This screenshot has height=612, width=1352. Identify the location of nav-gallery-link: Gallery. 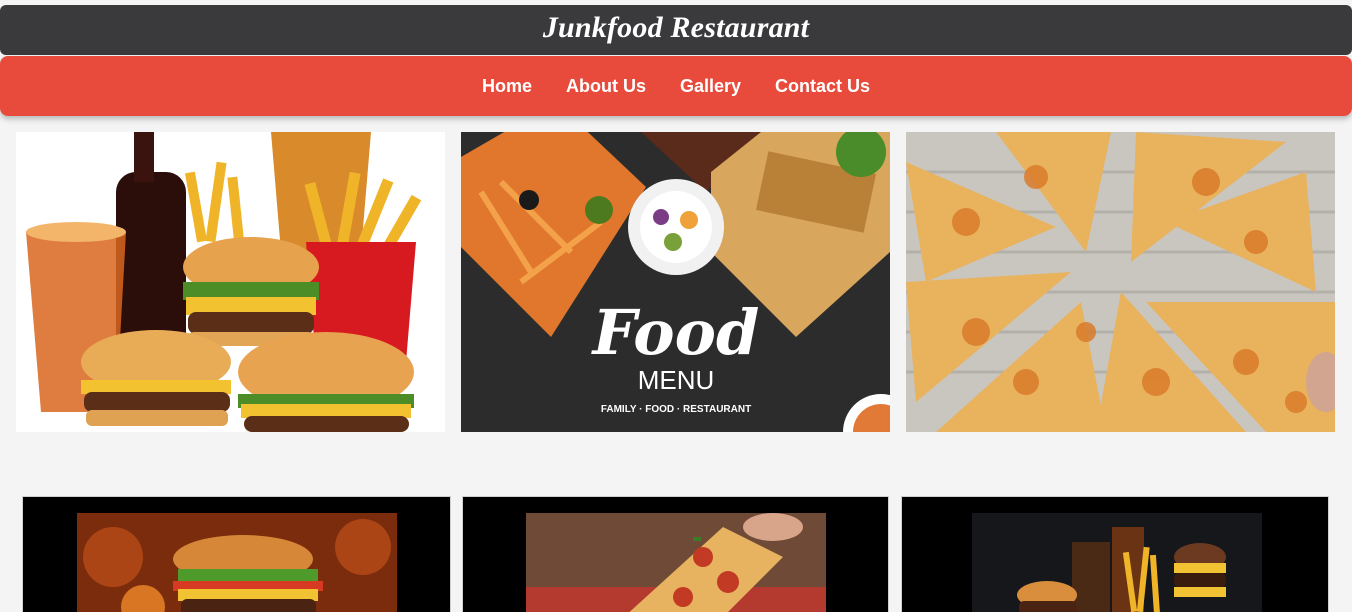
(710, 86).